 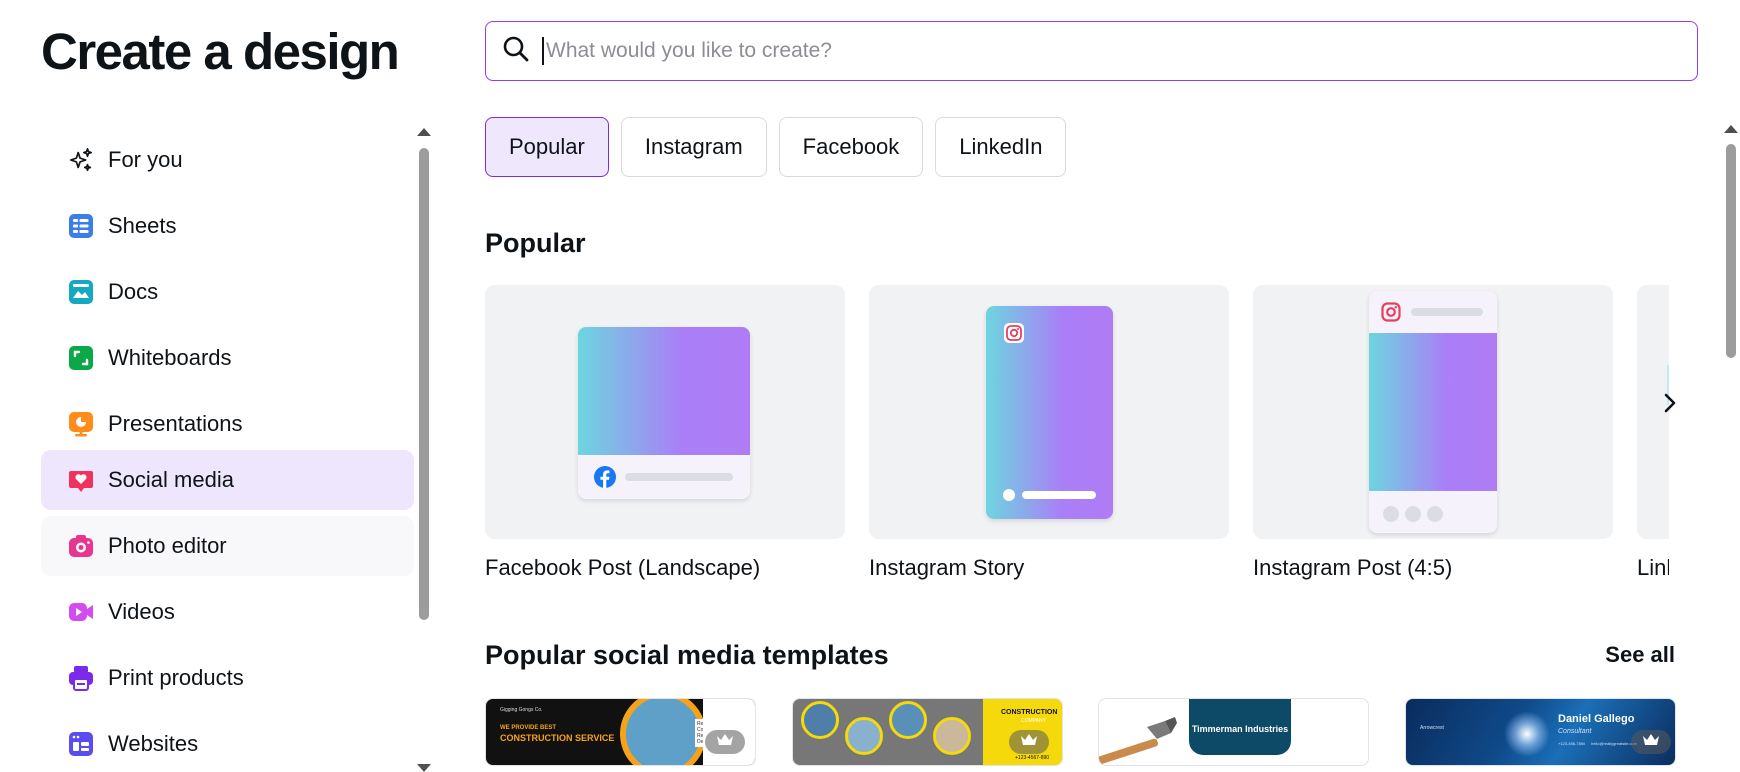 What do you see at coordinates (167, 545) in the screenshot?
I see `sidebar-item-label: Photo editor` at bounding box center [167, 545].